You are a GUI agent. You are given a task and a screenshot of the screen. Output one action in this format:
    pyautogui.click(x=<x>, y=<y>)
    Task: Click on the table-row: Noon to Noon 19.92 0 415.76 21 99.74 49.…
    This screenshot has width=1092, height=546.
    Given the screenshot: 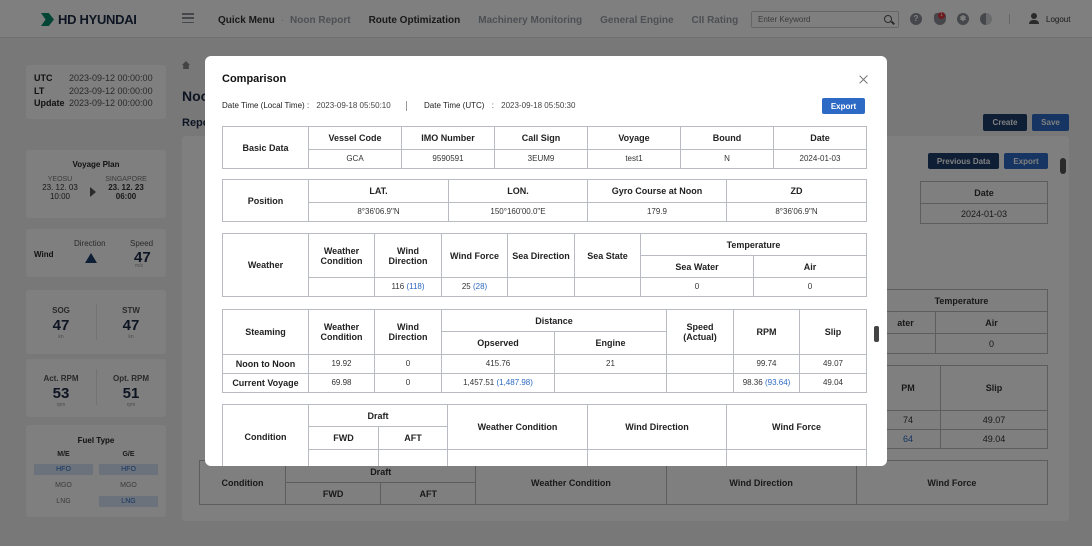 What is the action you would take?
    pyautogui.click(x=544, y=364)
    